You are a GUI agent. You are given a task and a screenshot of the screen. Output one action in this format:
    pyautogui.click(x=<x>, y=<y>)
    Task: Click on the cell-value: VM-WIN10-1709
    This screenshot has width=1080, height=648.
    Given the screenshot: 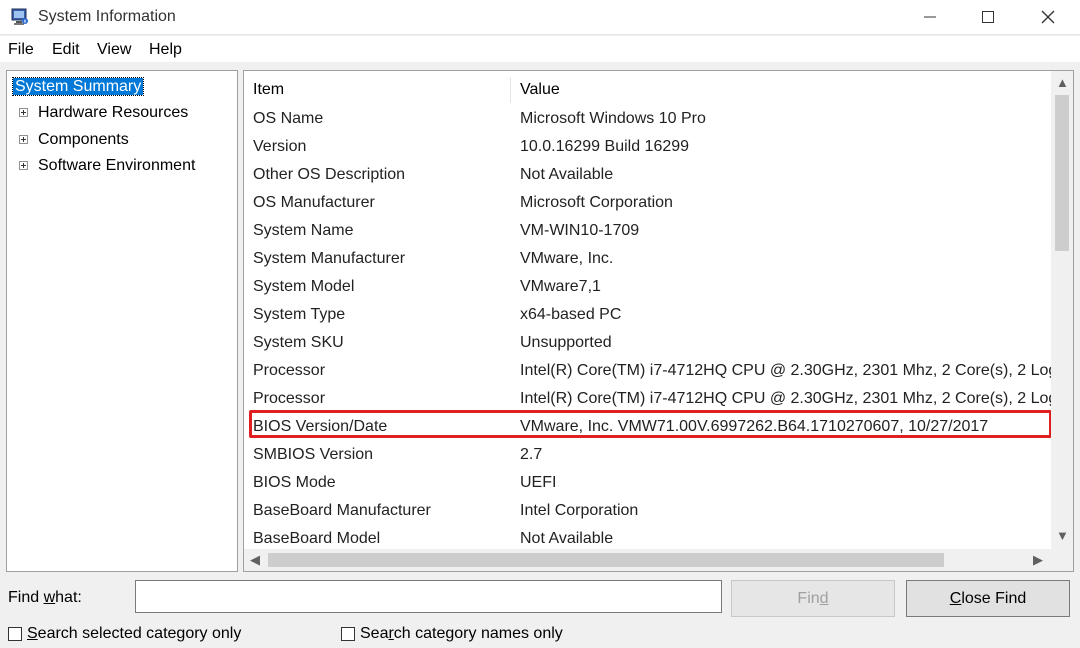 What is the action you would take?
    pyautogui.click(x=580, y=230)
    